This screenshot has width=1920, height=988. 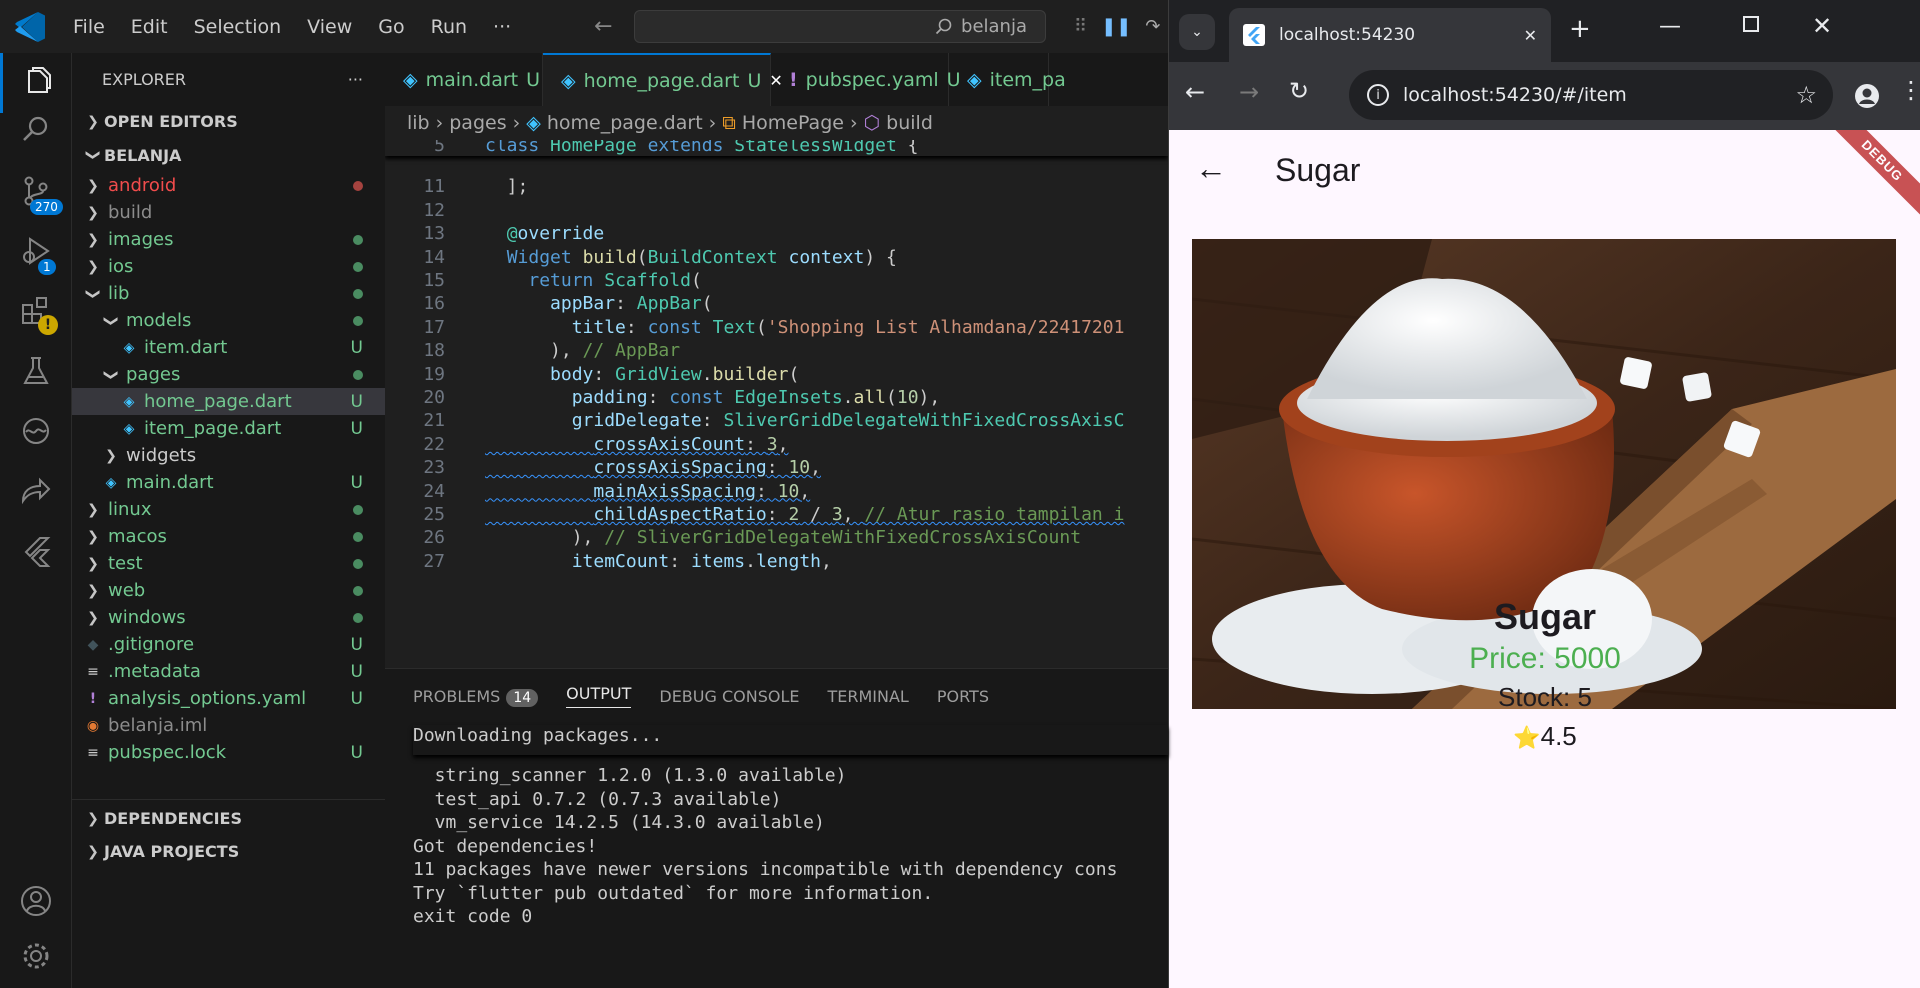 I want to click on tree-item: ❯ android, so click(x=228, y=185).